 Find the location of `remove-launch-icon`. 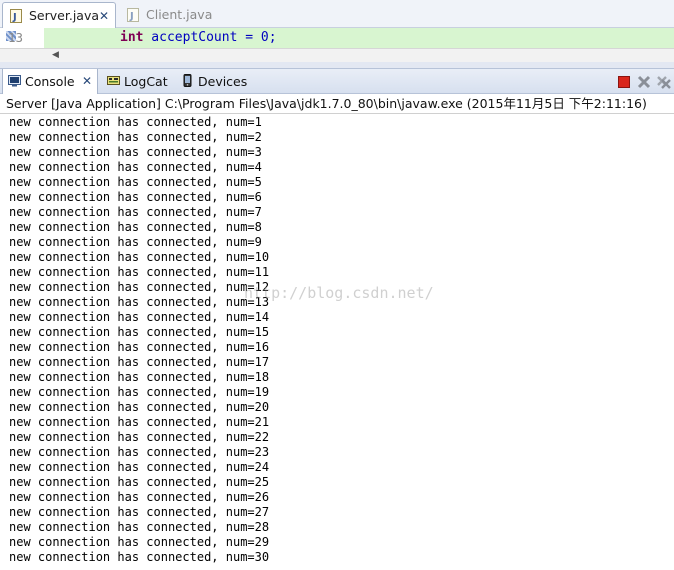

remove-launch-icon is located at coordinates (644, 82).